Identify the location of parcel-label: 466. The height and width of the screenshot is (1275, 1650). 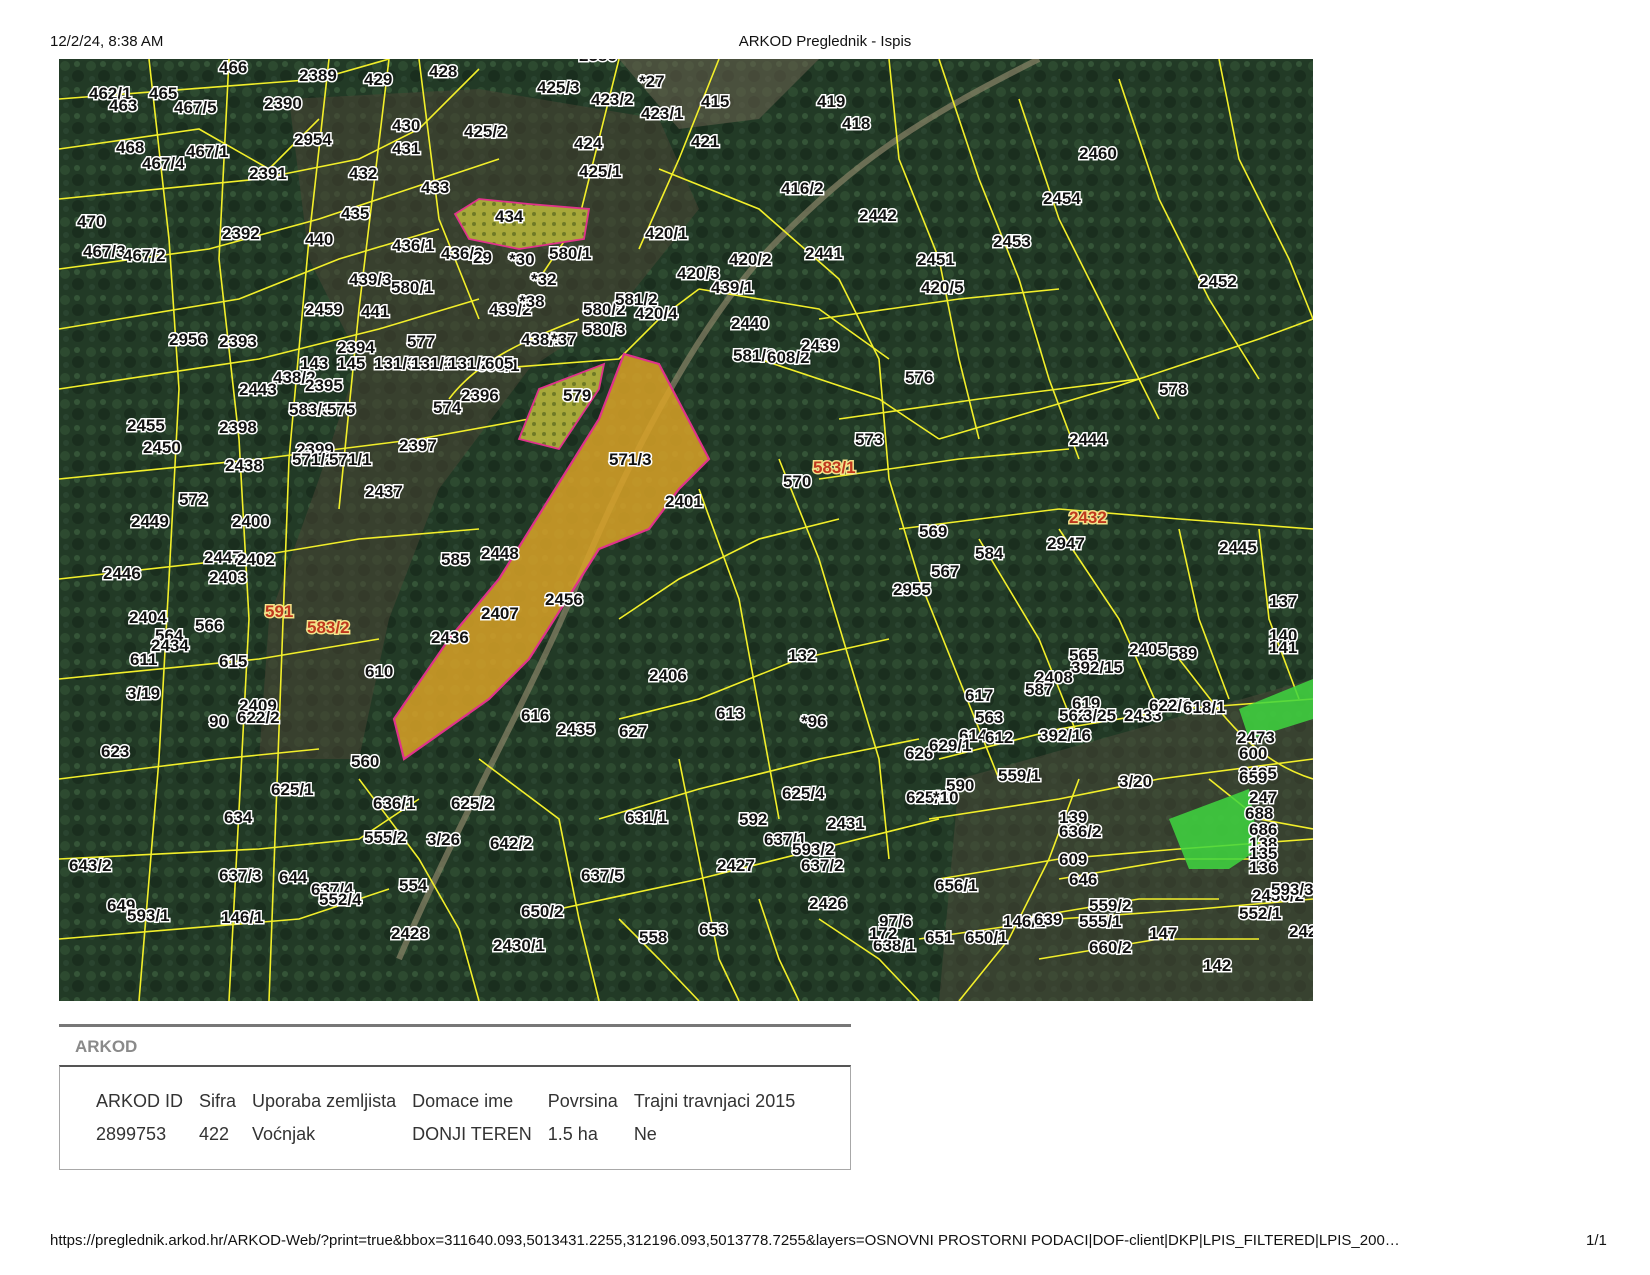
(233, 68).